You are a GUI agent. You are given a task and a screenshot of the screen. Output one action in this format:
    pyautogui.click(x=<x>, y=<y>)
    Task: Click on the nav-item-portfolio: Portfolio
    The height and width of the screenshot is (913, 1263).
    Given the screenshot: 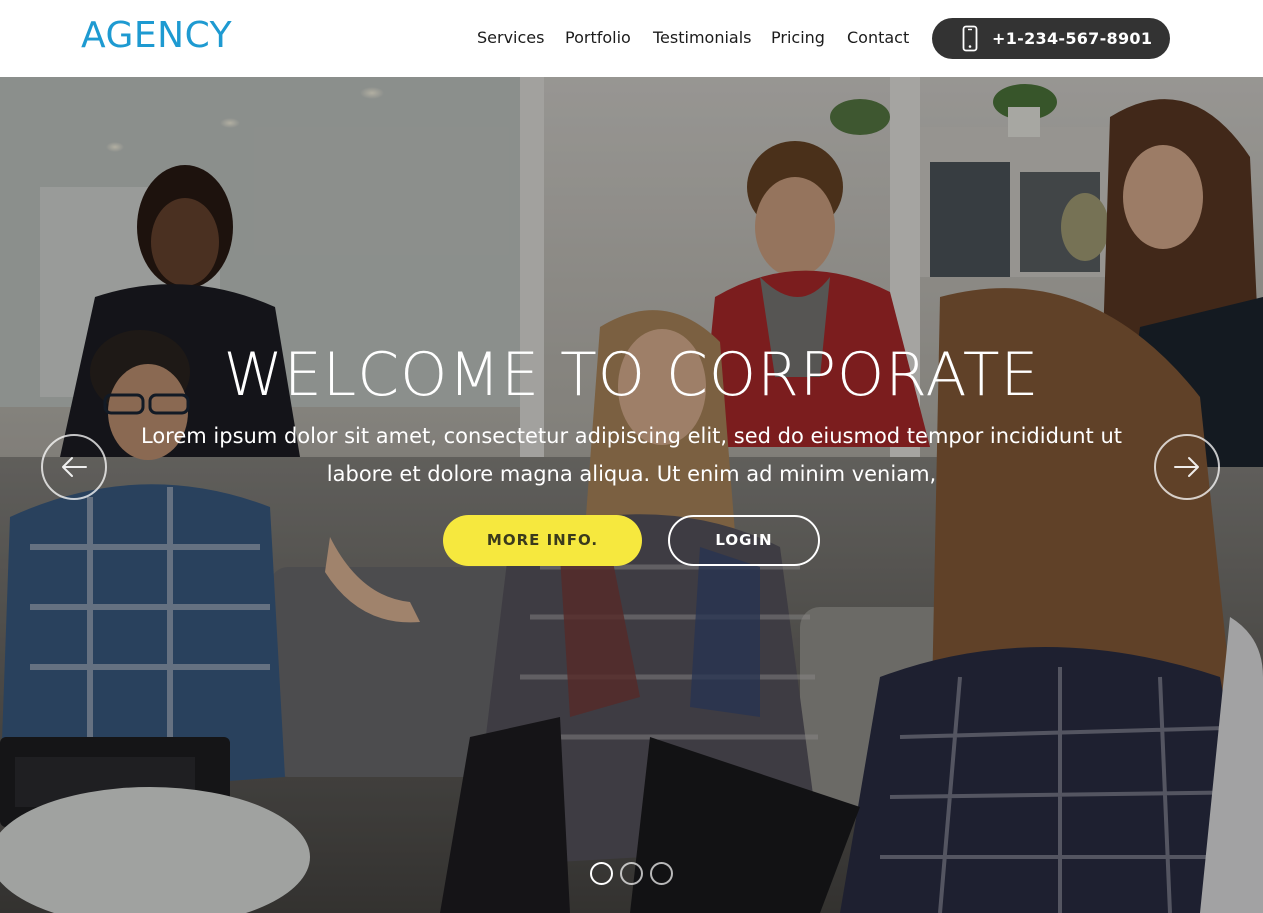 What is the action you would take?
    pyautogui.click(x=598, y=38)
    